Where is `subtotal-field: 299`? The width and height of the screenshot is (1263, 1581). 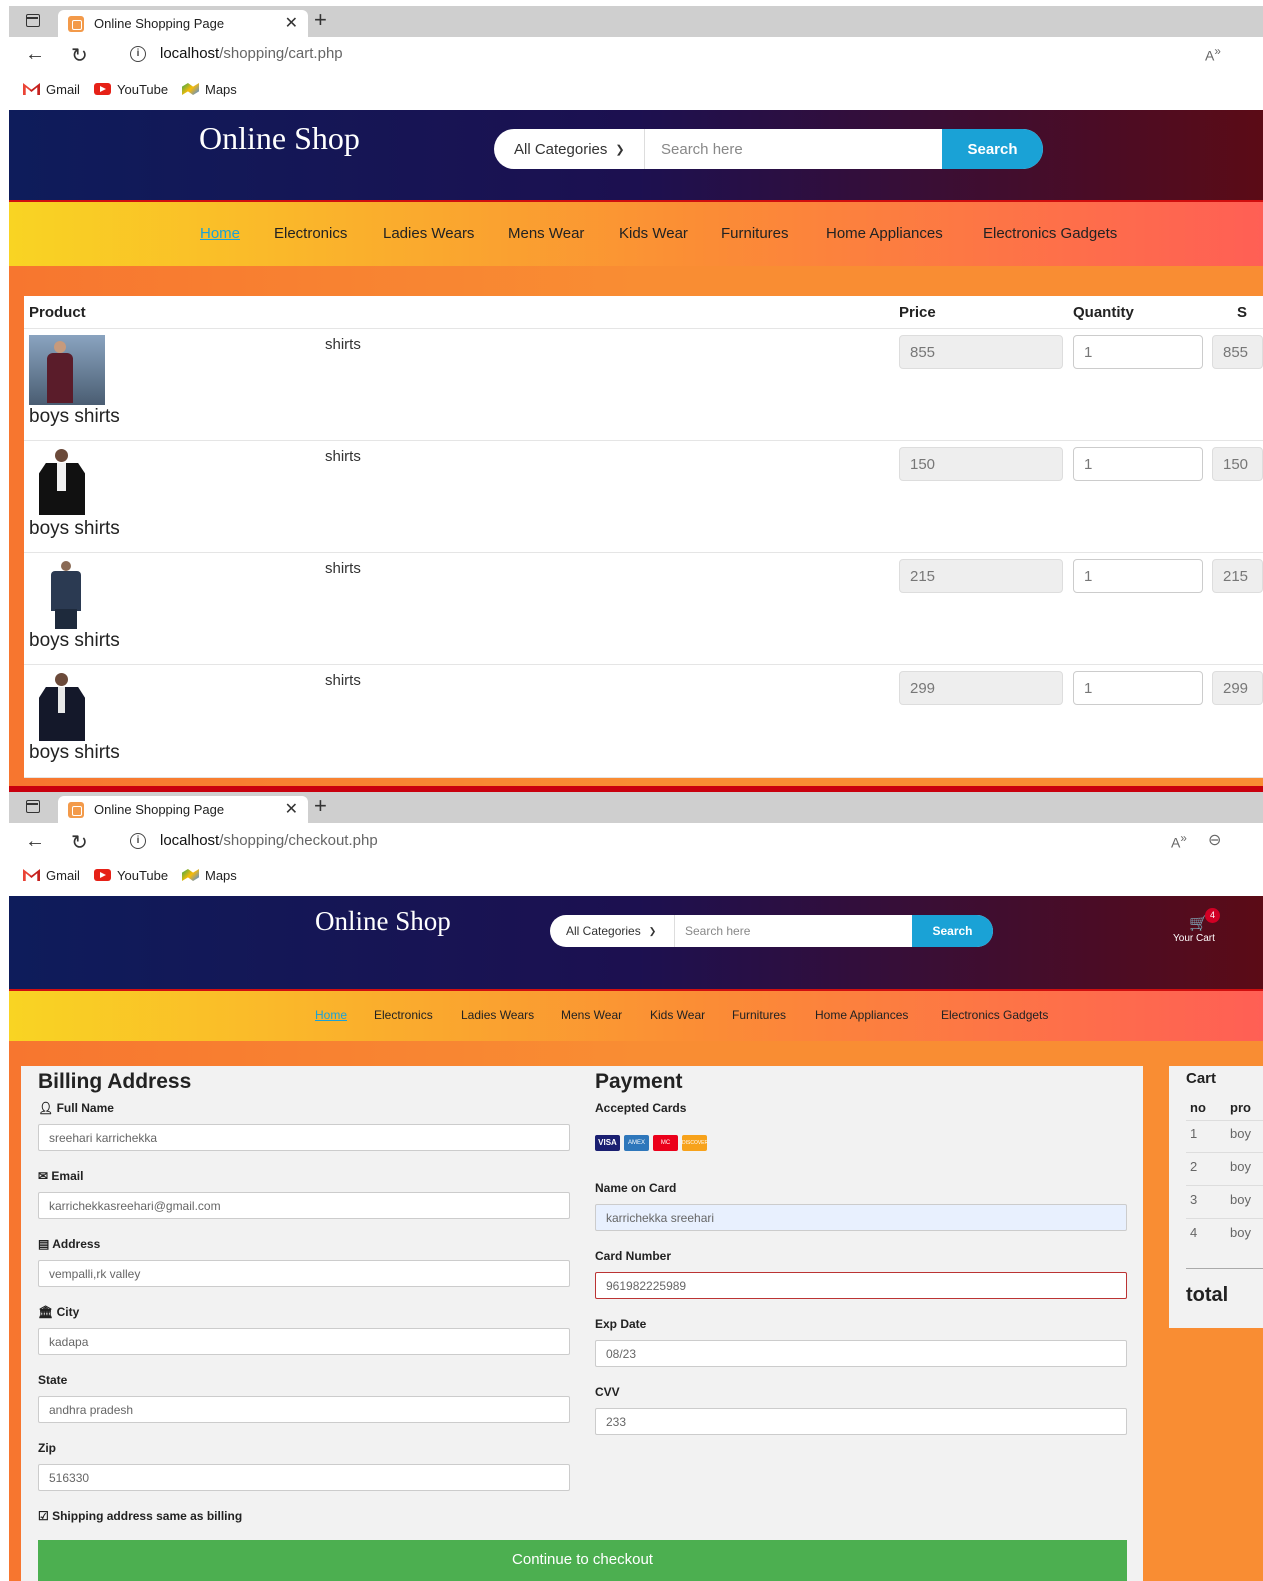 subtotal-field: 299 is located at coordinates (1237, 688).